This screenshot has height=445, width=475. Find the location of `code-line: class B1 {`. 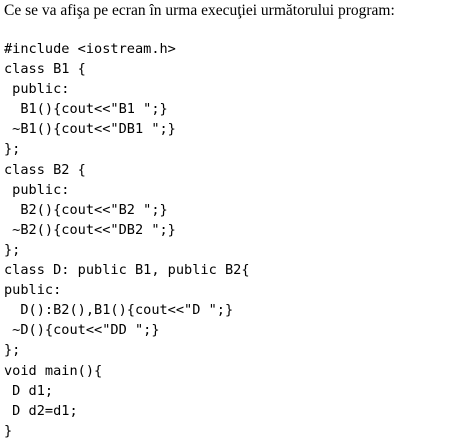

code-line: class B1 { is located at coordinates (45, 69).